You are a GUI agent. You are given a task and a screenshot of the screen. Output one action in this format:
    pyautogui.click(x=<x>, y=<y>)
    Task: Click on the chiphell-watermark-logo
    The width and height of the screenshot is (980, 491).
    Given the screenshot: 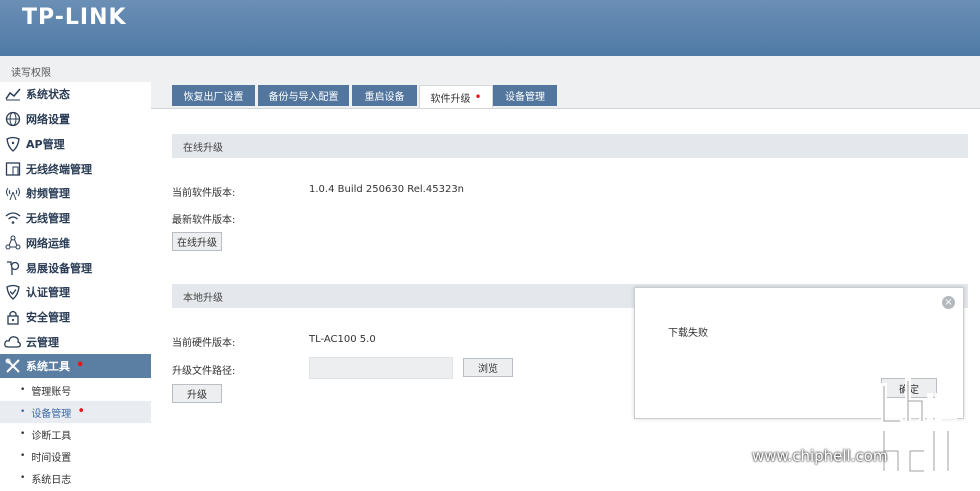 What is the action you would take?
    pyautogui.click(x=919, y=426)
    